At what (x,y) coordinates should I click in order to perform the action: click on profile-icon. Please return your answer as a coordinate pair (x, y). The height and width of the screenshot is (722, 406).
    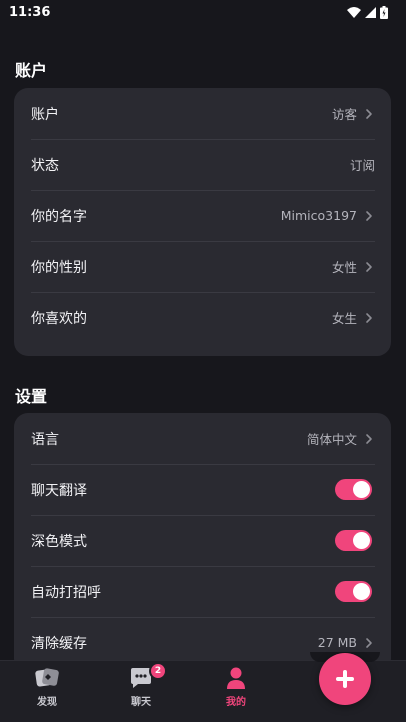
    Looking at the image, I should click on (236, 678).